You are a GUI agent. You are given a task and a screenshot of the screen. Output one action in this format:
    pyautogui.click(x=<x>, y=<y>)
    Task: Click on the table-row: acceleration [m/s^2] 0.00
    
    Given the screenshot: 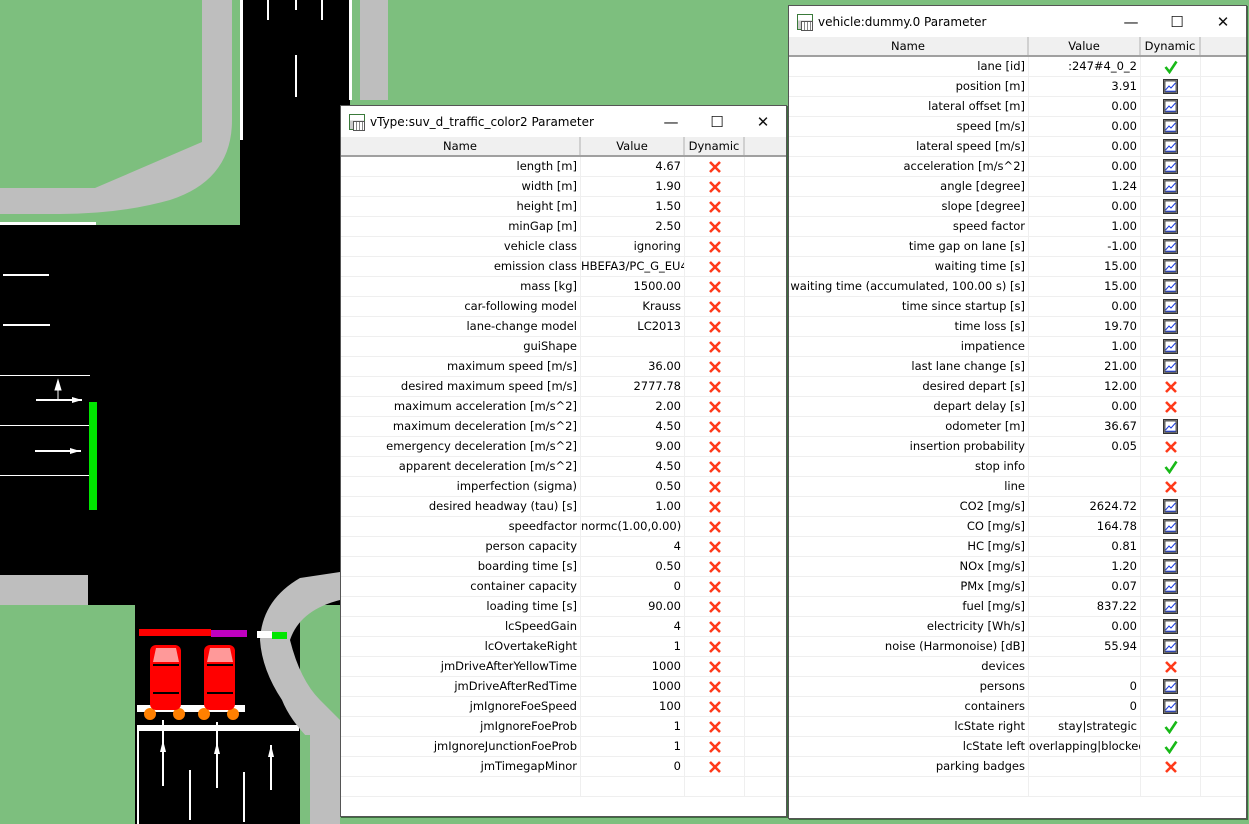 What is the action you would take?
    pyautogui.click(x=1017, y=167)
    